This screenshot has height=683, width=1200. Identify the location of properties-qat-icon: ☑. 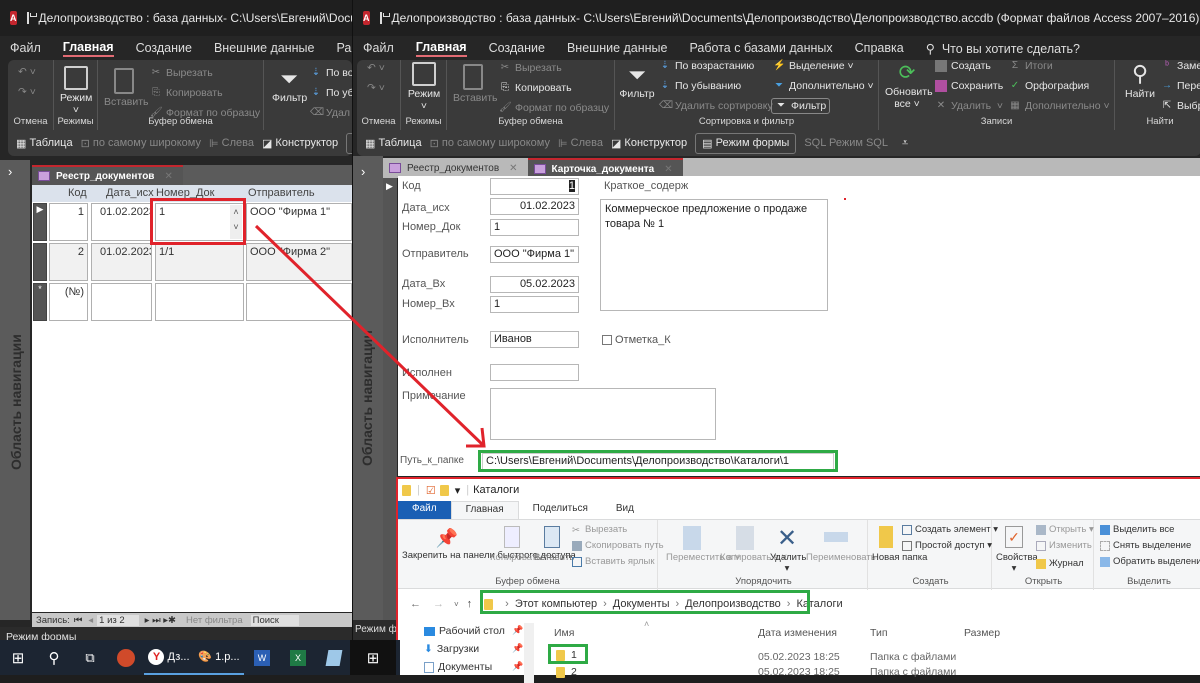
(431, 490).